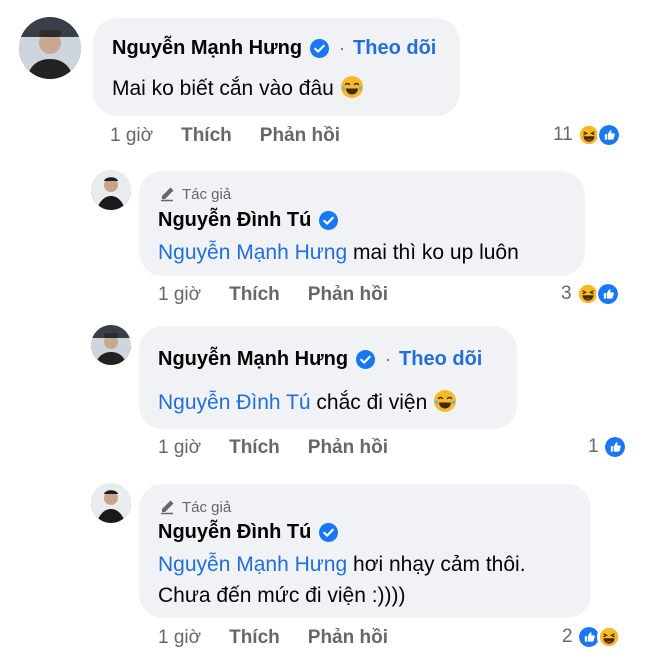 The image size is (650, 660). Describe the element at coordinates (590, 294) in the screenshot. I see `reaction-summary: 3` at that location.